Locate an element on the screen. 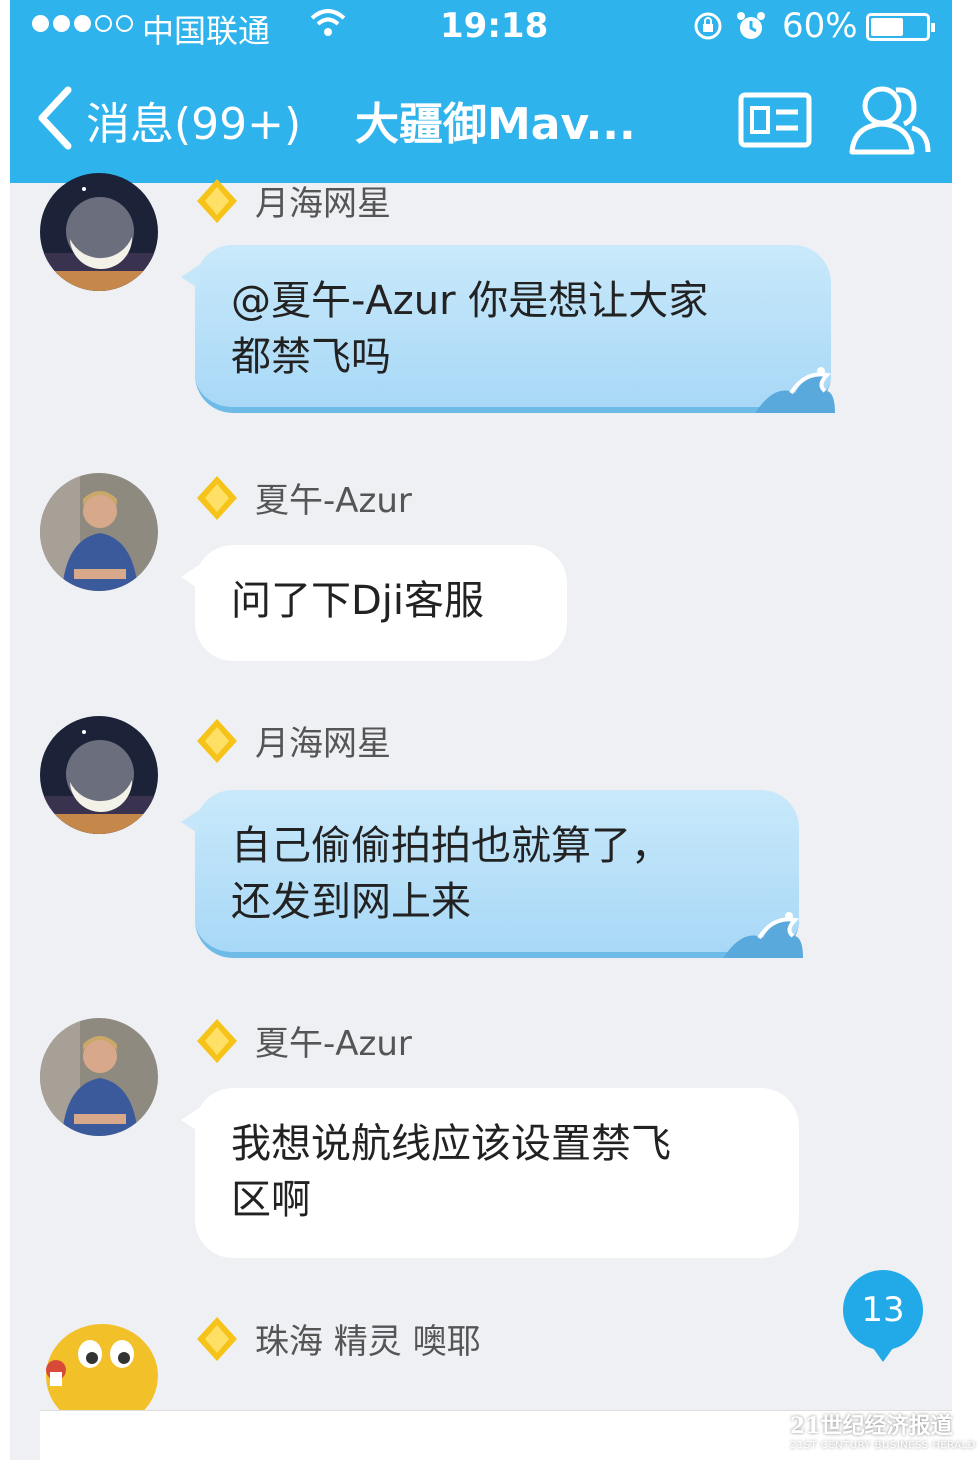 This screenshot has height=1460, width=980. signal-strength-icon is located at coordinates (82, 23).